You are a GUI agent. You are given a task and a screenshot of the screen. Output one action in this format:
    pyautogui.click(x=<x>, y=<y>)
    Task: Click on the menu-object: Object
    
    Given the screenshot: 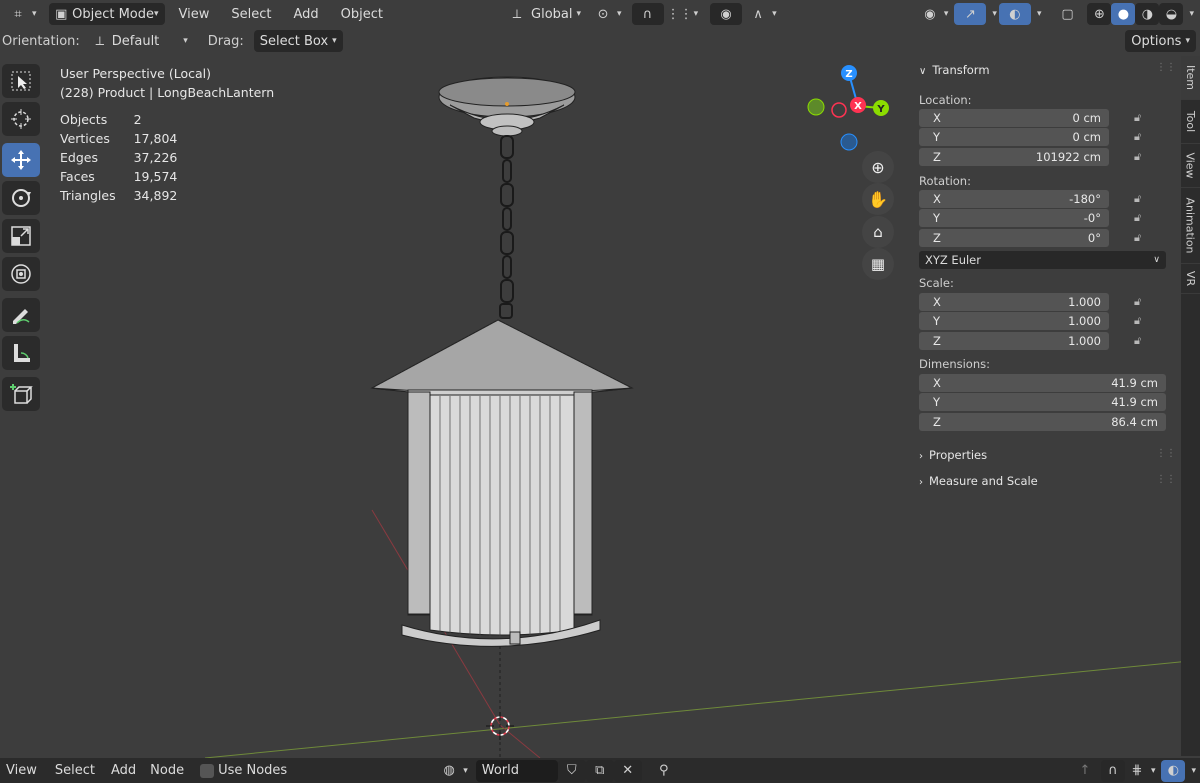 What is the action you would take?
    pyautogui.click(x=362, y=14)
    